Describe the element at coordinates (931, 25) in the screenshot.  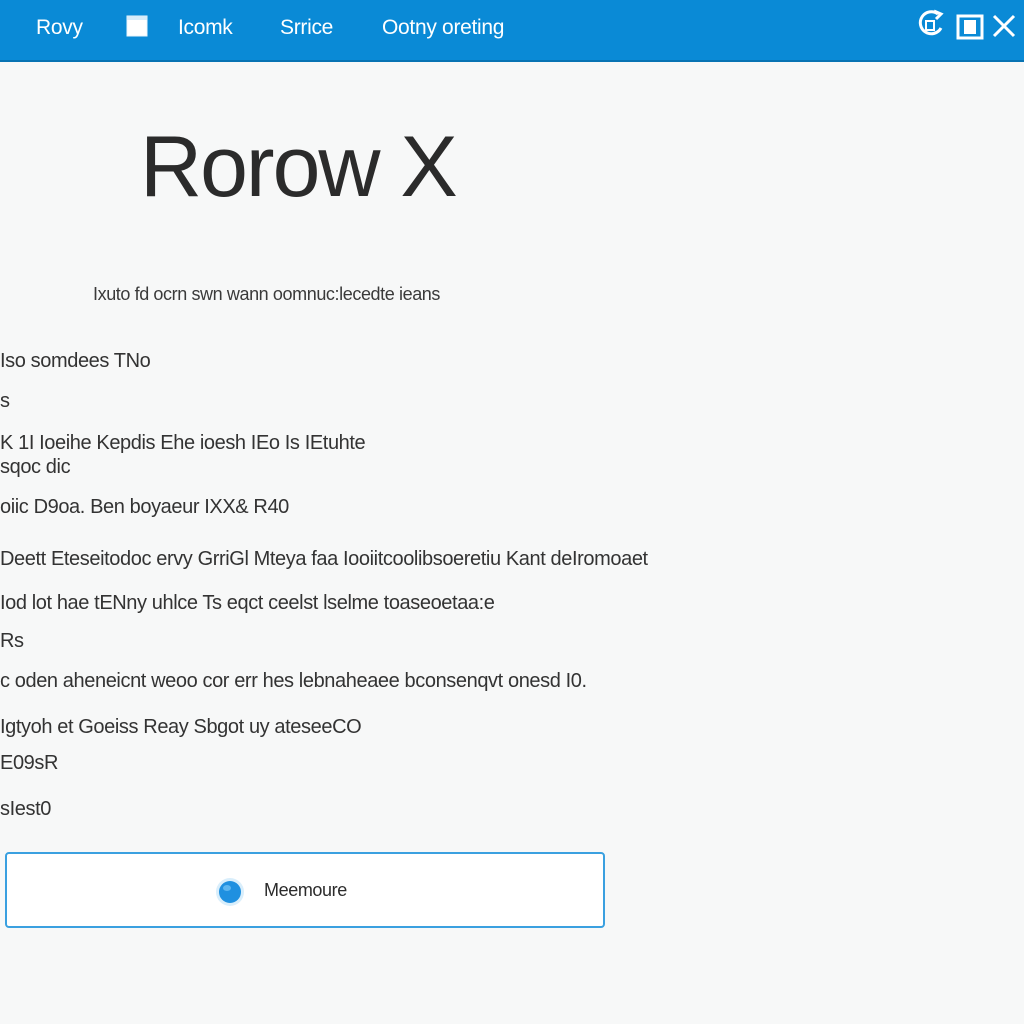
I see `refresh-icon` at that location.